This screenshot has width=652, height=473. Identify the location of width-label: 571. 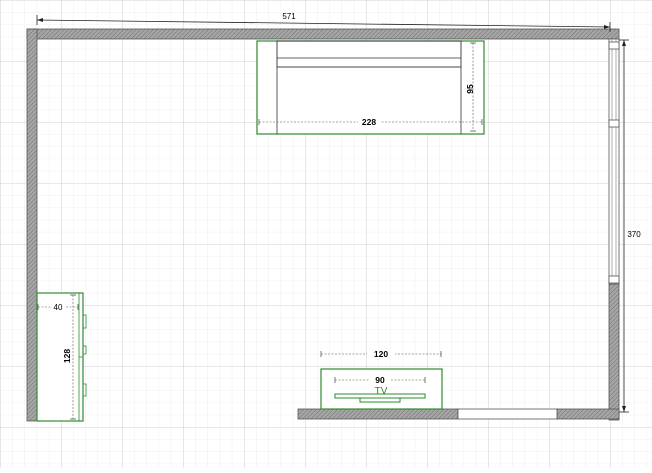
(289, 16).